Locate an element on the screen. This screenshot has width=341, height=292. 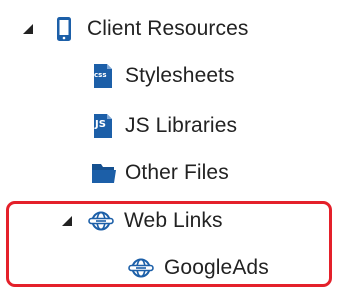
tree-node-js-libraries: JS JS Libraries is located at coordinates (170, 126).